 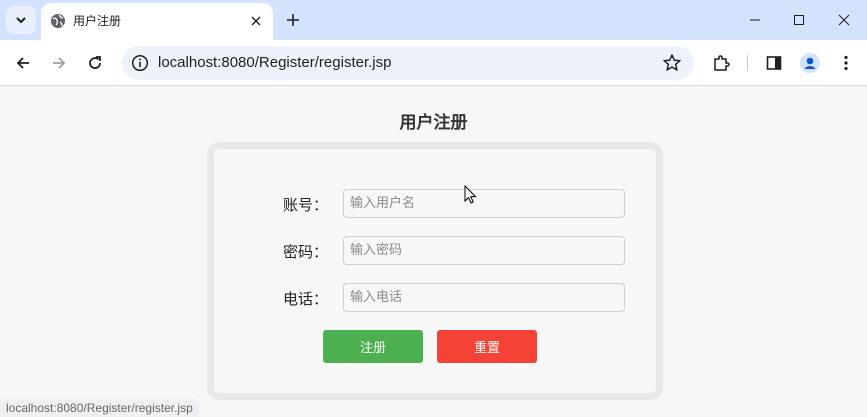 What do you see at coordinates (99, 408) in the screenshot?
I see `status-bar: localhost:8080/Register/register.jsp` at bounding box center [99, 408].